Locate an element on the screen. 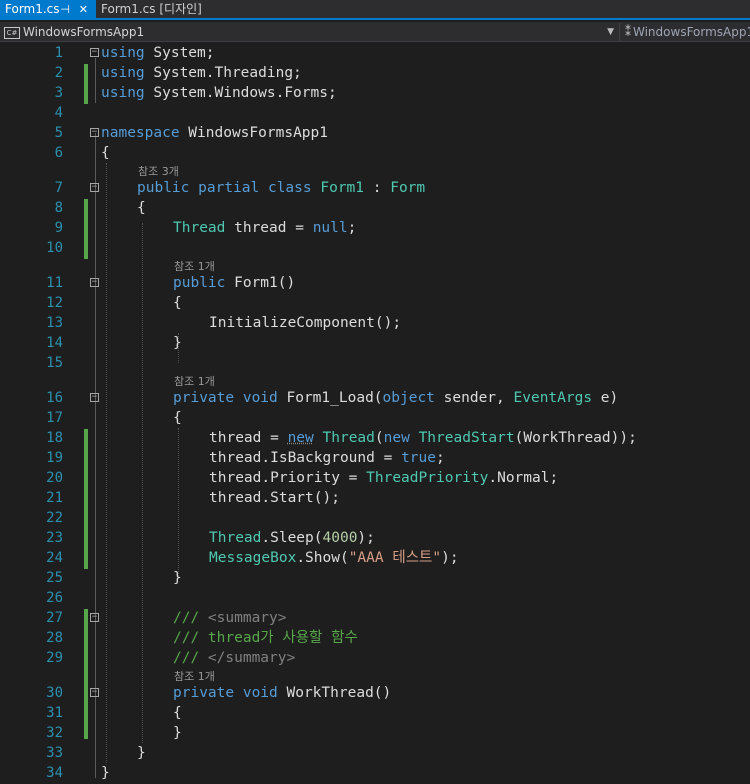  code-line: 13 InitializeComponent(); is located at coordinates (375, 323).